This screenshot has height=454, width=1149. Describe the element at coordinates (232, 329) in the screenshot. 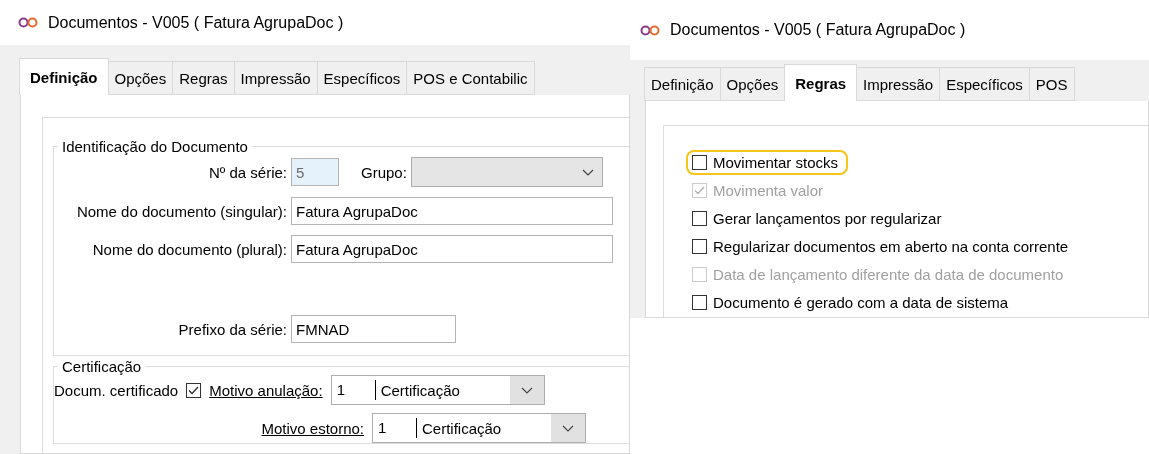

I see `field-label: Prefixo da série:` at that location.